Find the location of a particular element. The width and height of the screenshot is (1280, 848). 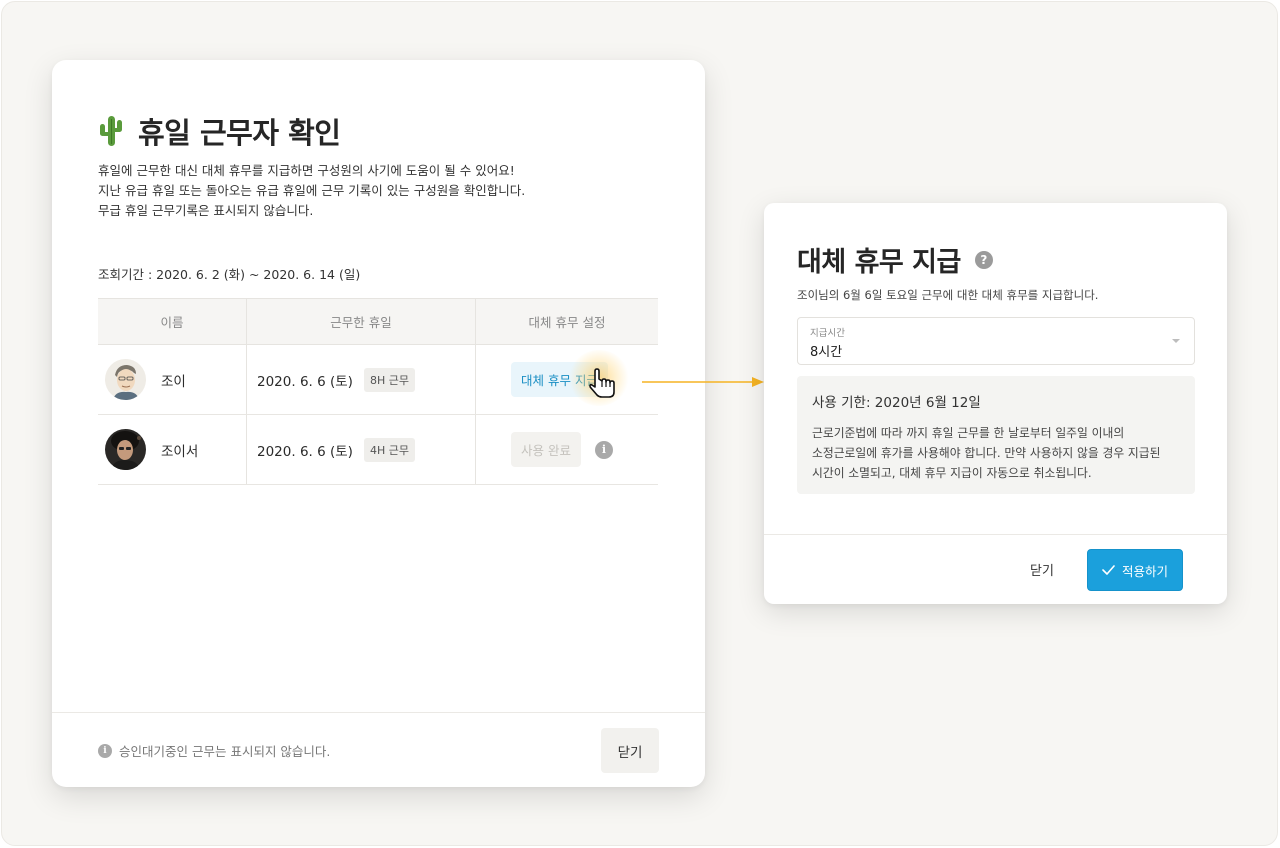

footer-note: i 승인대기중인 근무는 표시되지 않습니다. is located at coordinates (214, 750).